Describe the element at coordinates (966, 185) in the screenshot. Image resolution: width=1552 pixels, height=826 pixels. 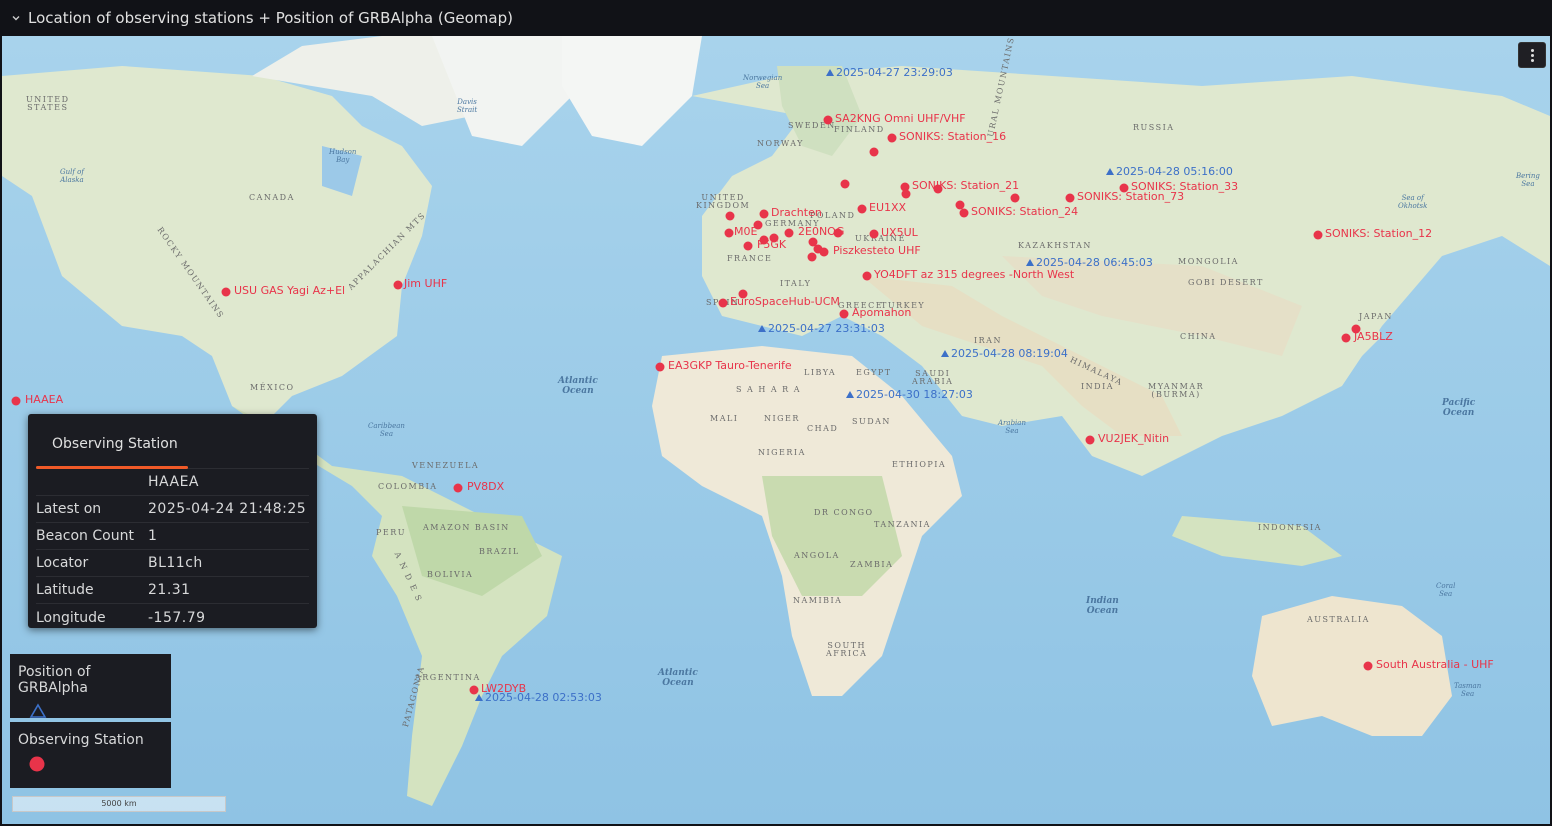
I see `station-label: SONIKS: Station_21` at that location.